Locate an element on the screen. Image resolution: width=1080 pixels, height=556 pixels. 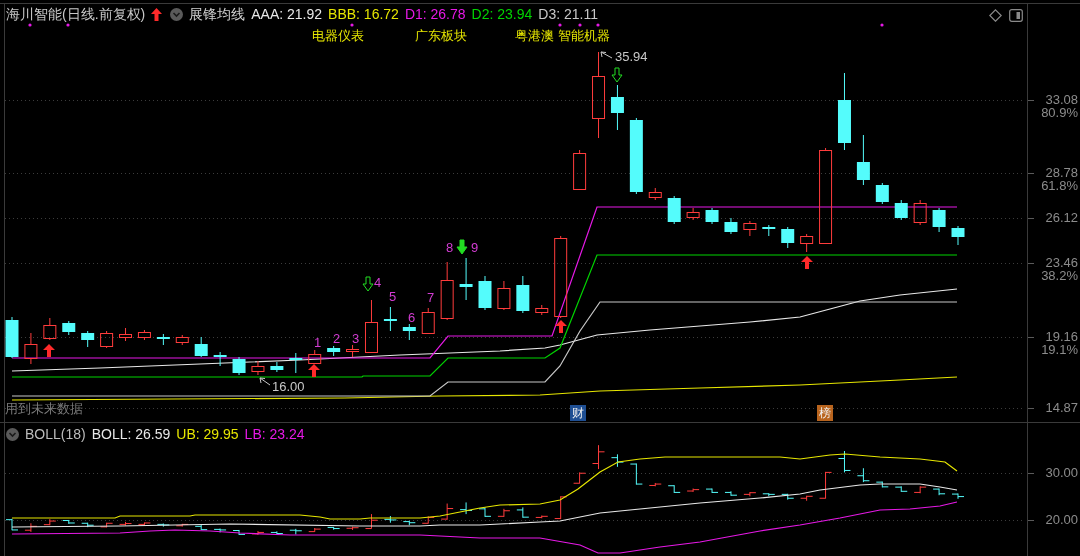
axis-label: 19.16 is located at coordinates (1061, 337).